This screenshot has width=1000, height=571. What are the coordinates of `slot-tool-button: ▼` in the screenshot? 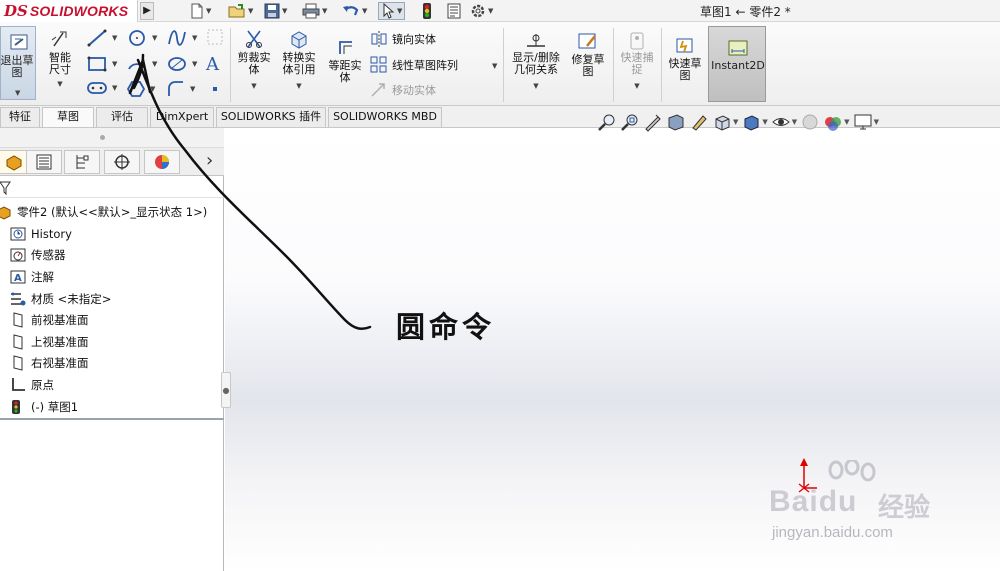 It's located at (101, 88).